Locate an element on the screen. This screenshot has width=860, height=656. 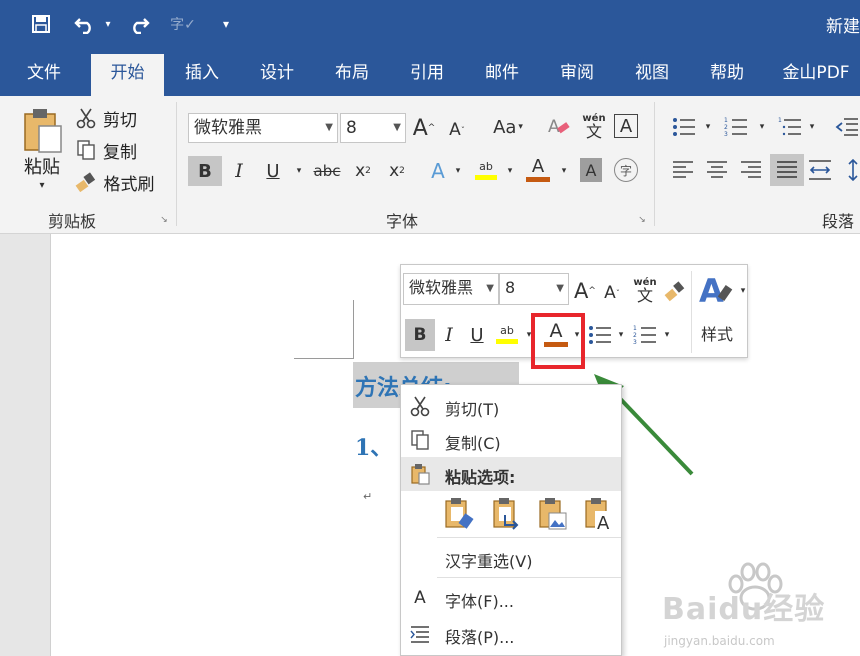
tab-mailings: 邮件 is located at coordinates (502, 73).